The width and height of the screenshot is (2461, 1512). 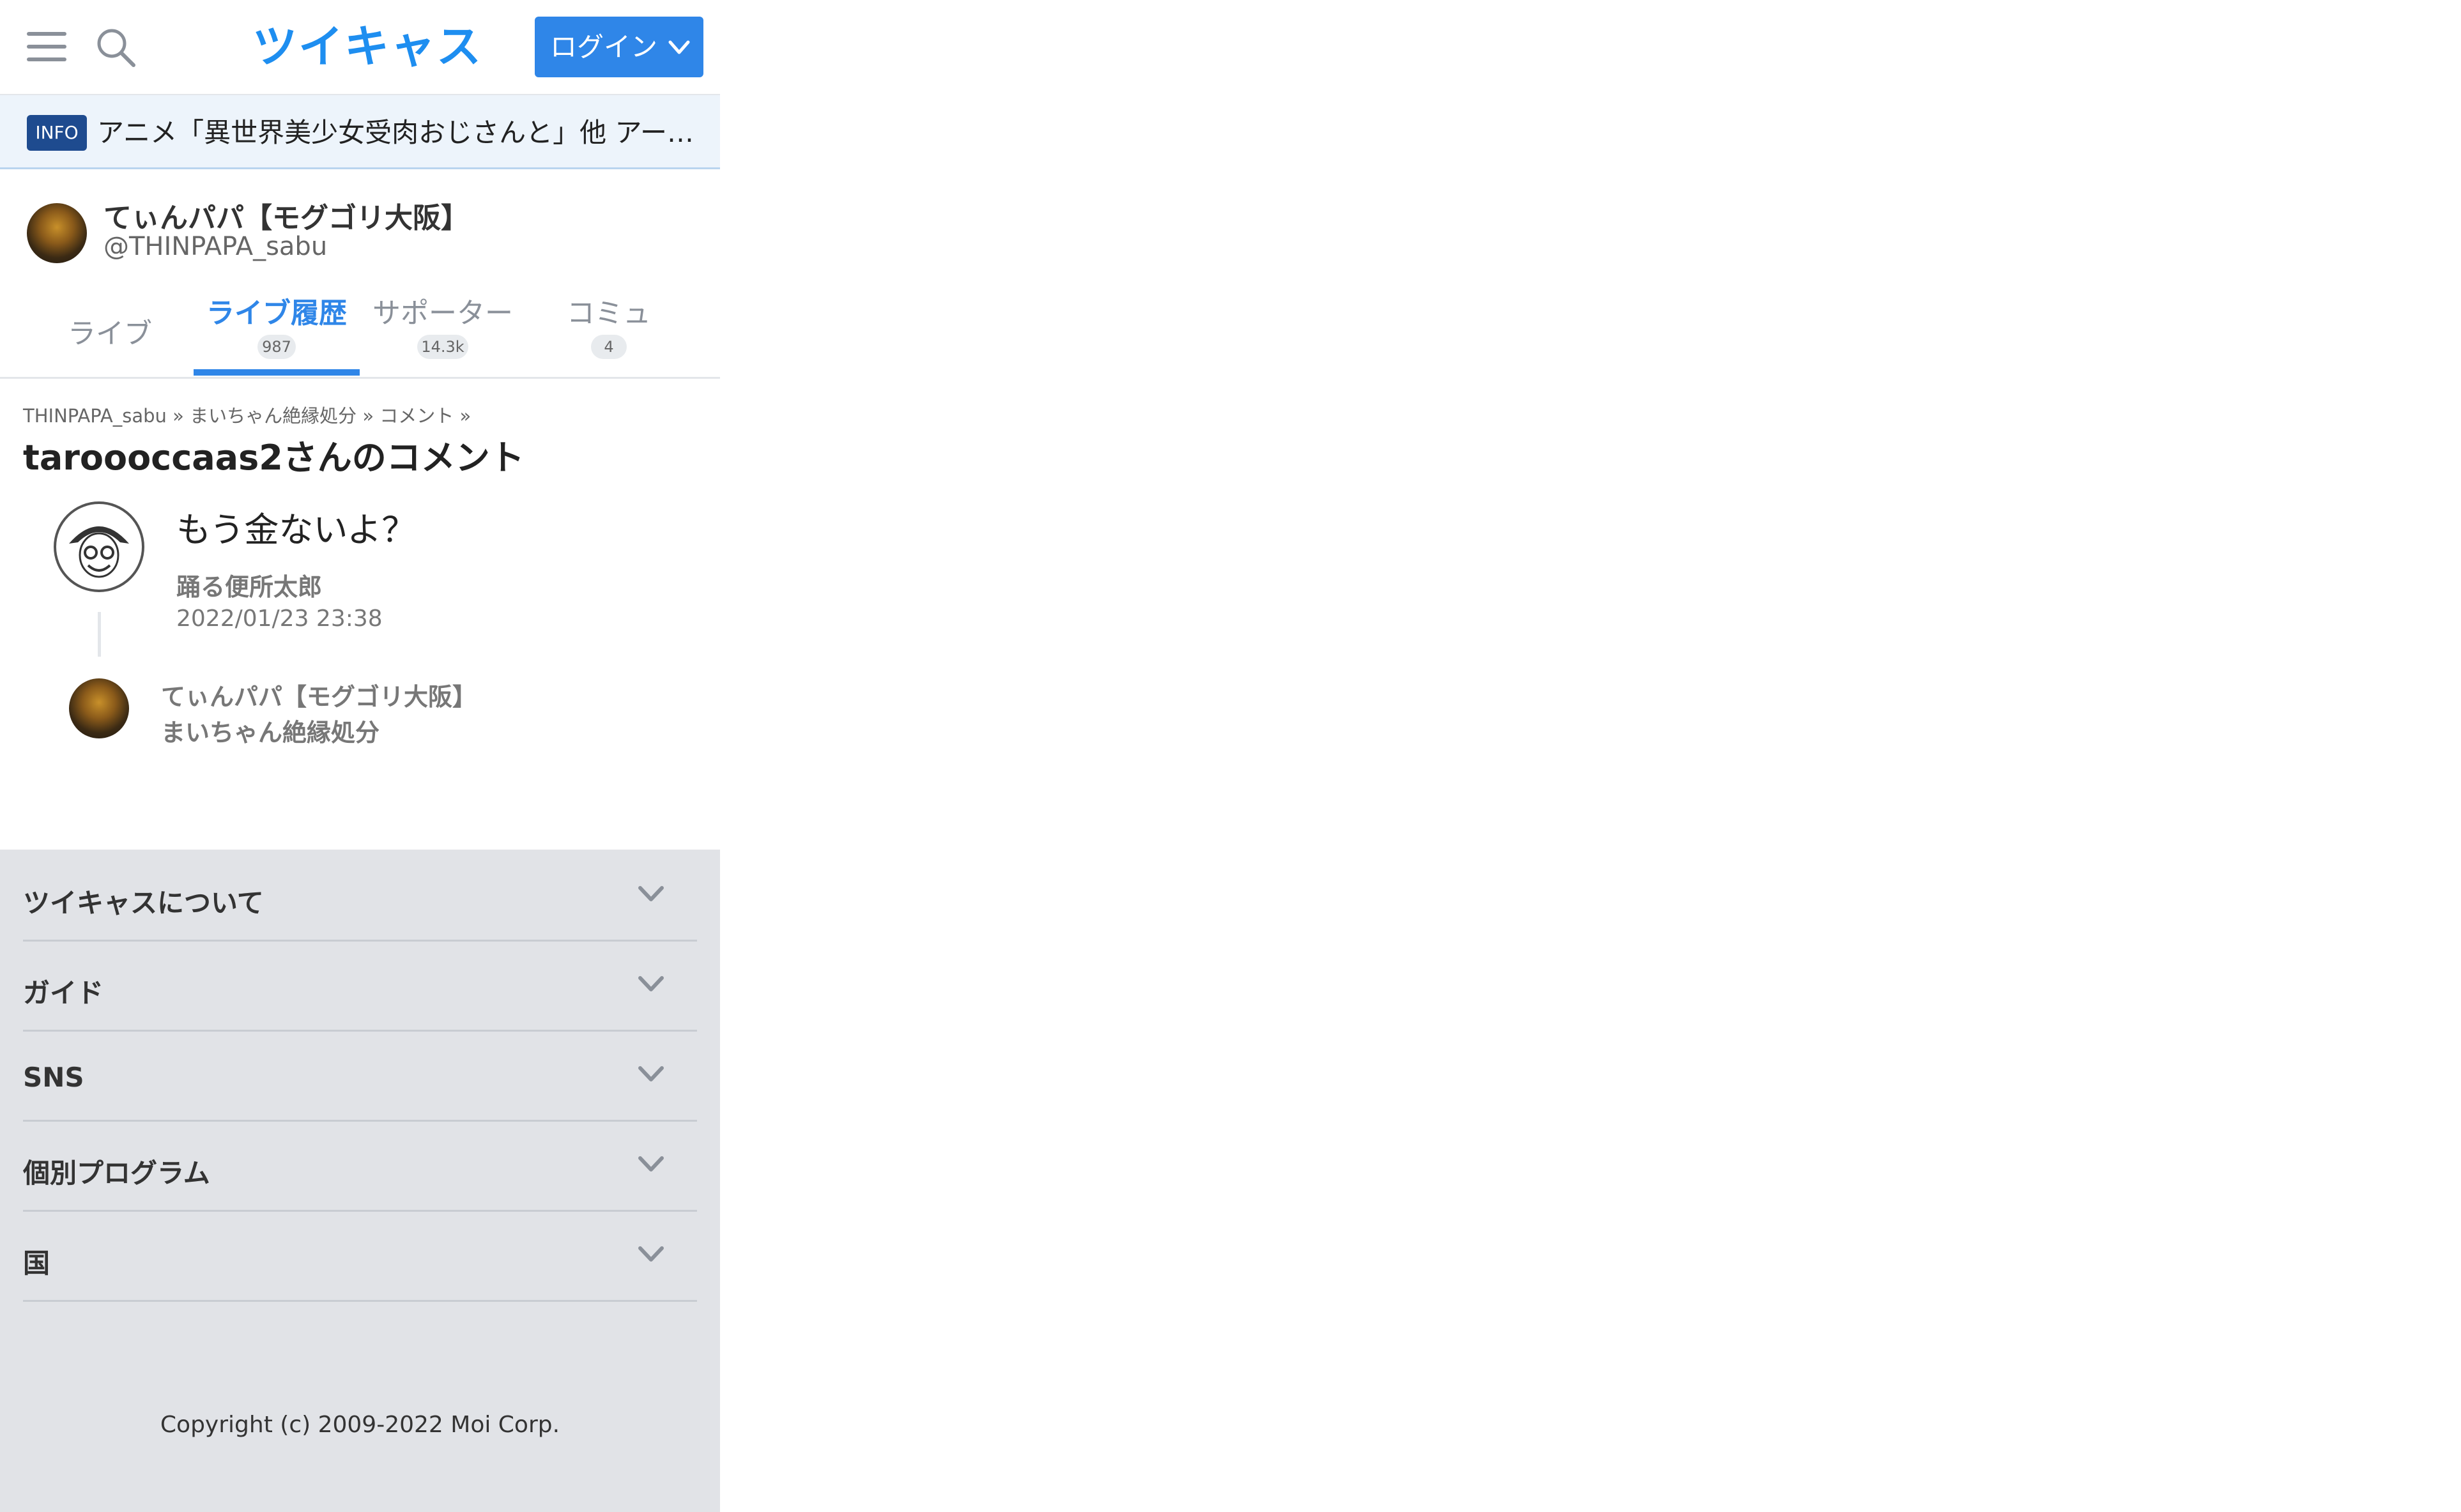 What do you see at coordinates (360, 896) in the screenshot?
I see `footer-section-about: ツイキャスについて` at bounding box center [360, 896].